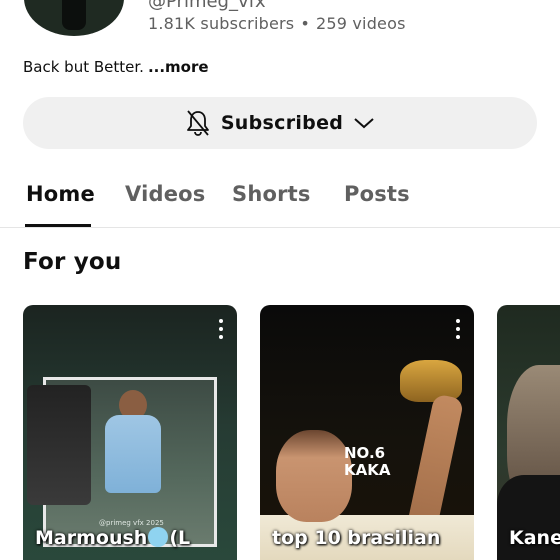 This screenshot has width=560, height=560. What do you see at coordinates (58, 225) in the screenshot?
I see `active-tab-indicator` at bounding box center [58, 225].